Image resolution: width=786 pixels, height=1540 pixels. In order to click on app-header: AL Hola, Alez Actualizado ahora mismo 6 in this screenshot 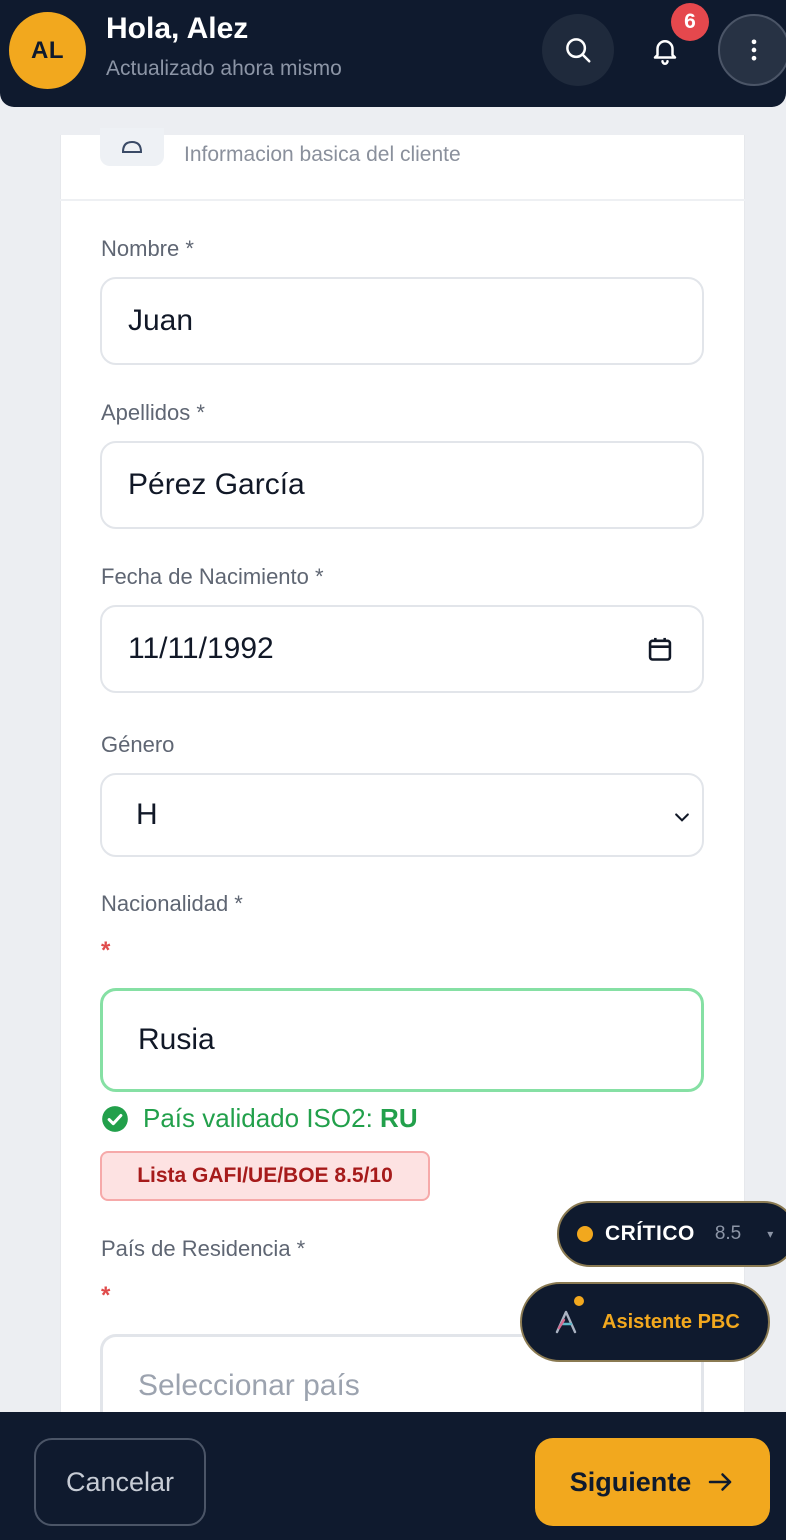, I will do `click(393, 53)`.